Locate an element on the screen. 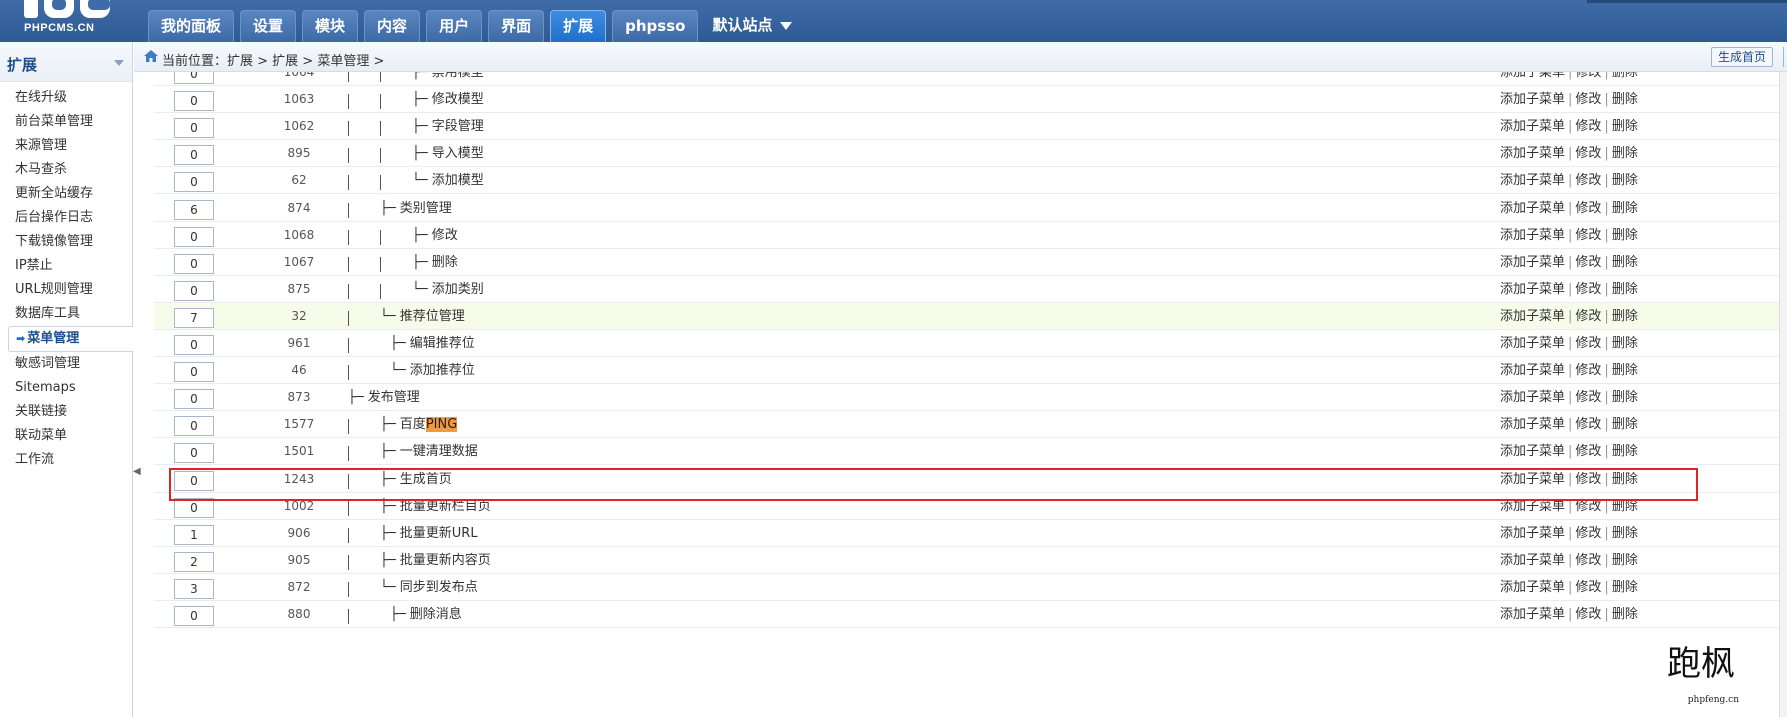 The width and height of the screenshot is (1787, 717). tab-my-panel: 我的面板 is located at coordinates (191, 26).